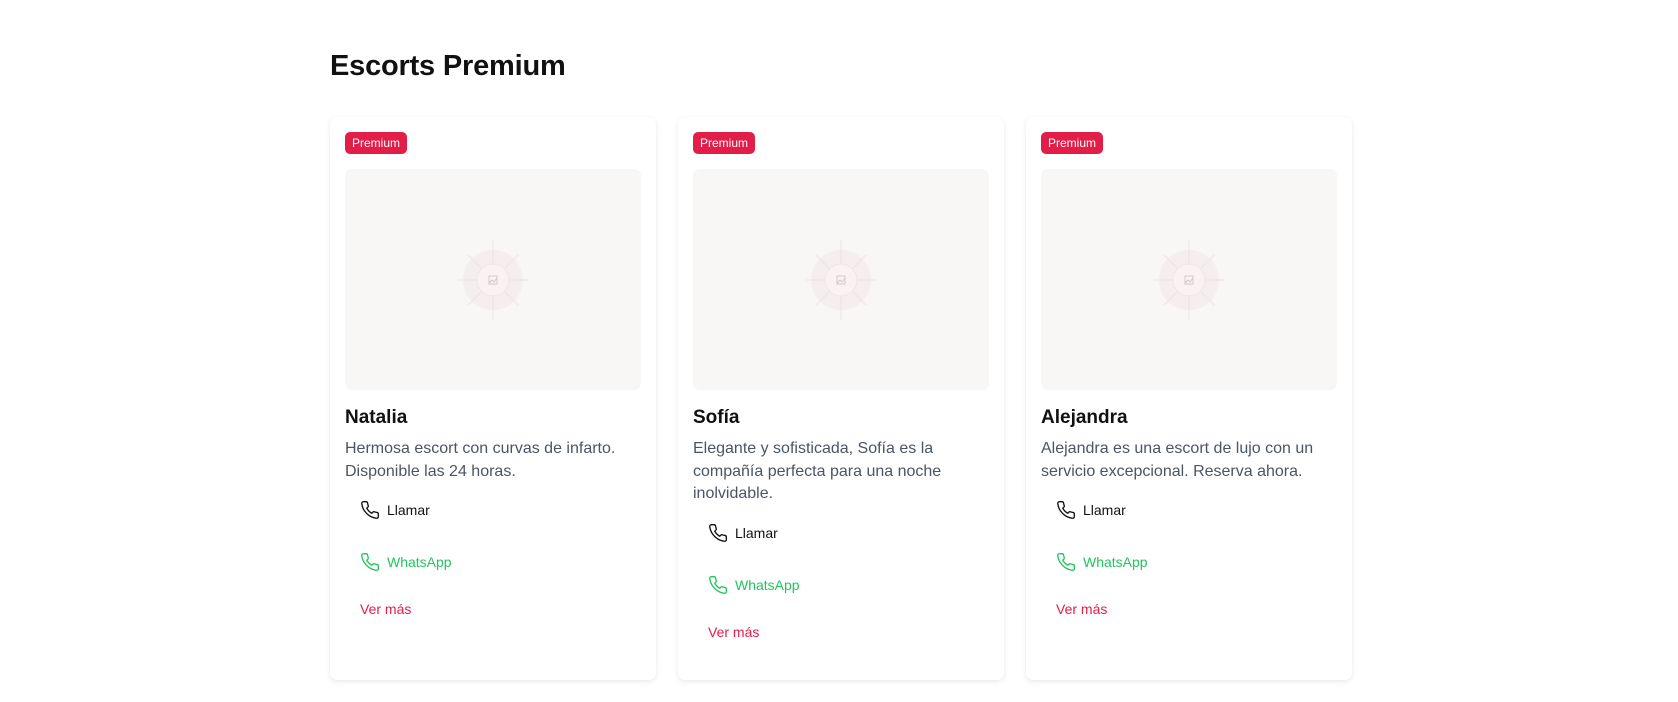  I want to click on profile-name: Natalia, so click(376, 417).